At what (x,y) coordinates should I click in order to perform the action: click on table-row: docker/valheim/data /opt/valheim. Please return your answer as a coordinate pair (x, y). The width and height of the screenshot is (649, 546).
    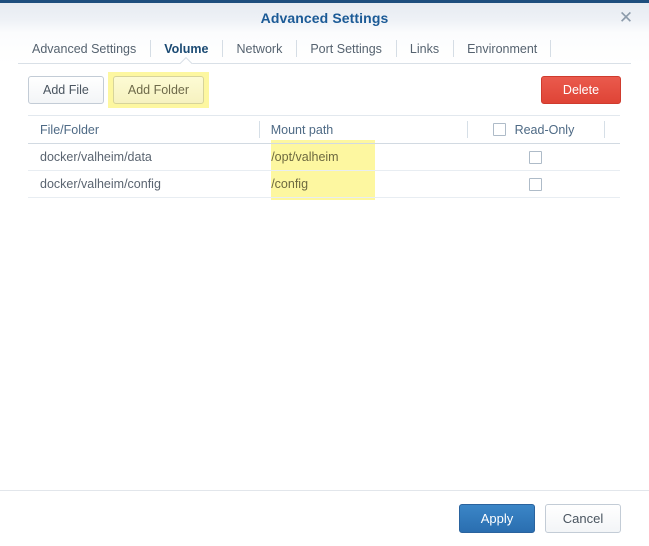
    Looking at the image, I should click on (324, 157).